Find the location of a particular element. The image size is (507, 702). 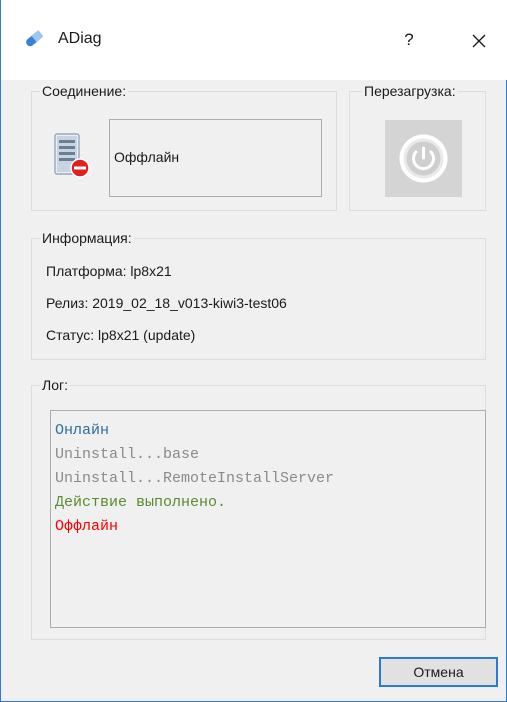

server-offline-icon is located at coordinates (72, 156).